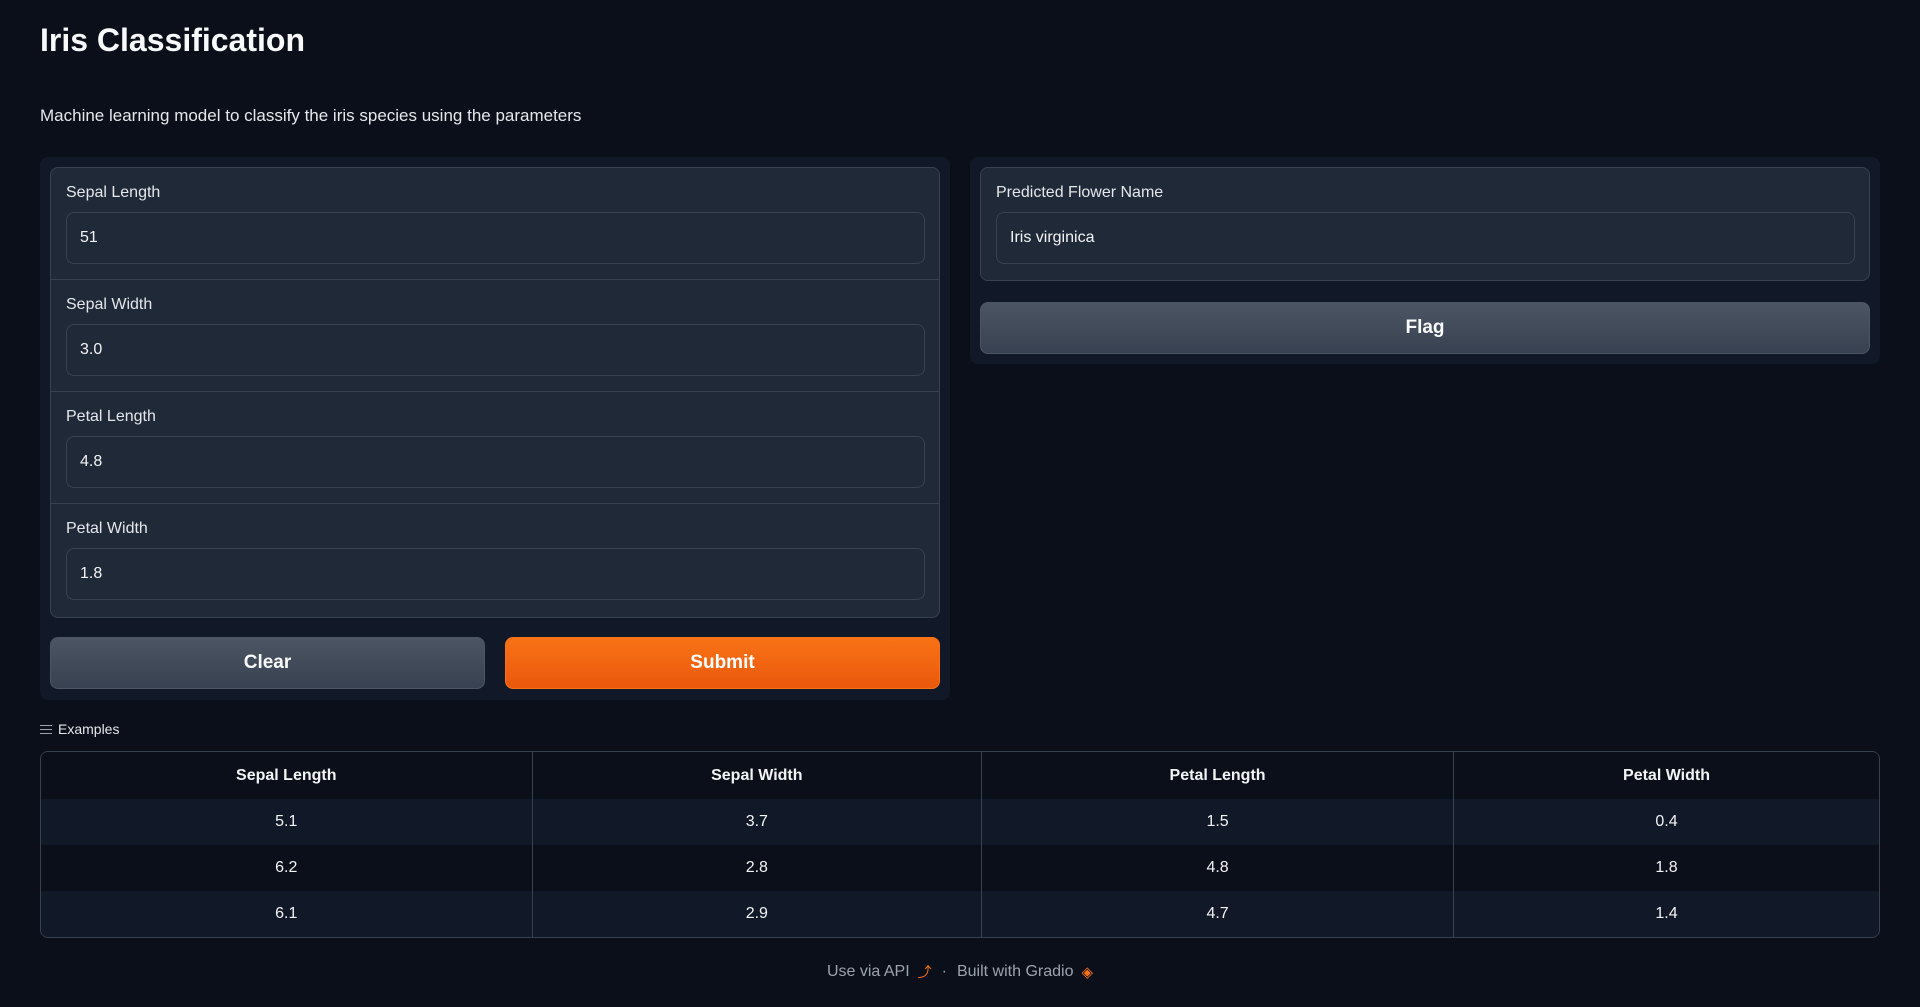 The height and width of the screenshot is (1007, 1920). I want to click on example-row: 6.1 2.9 4.7 1.4, so click(960, 914).